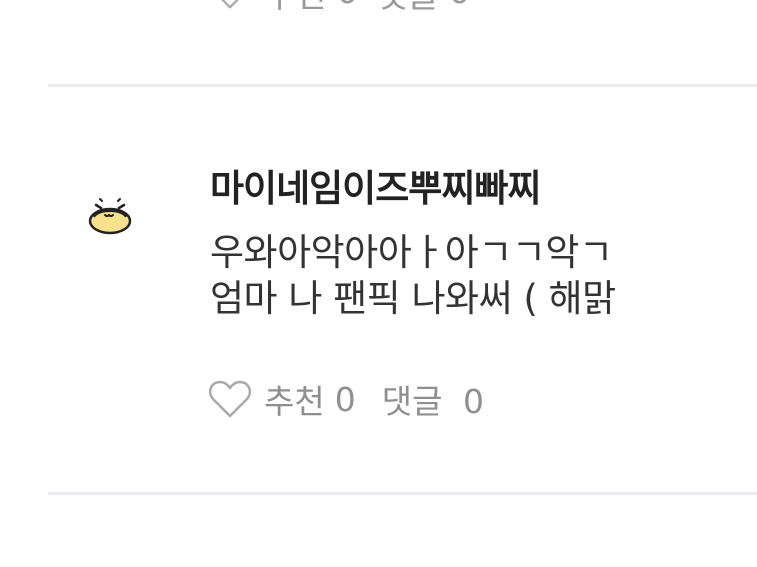  Describe the element at coordinates (475, 189) in the screenshot. I see `comment-author: 마이네임이즈뿌찌빠찌` at that location.